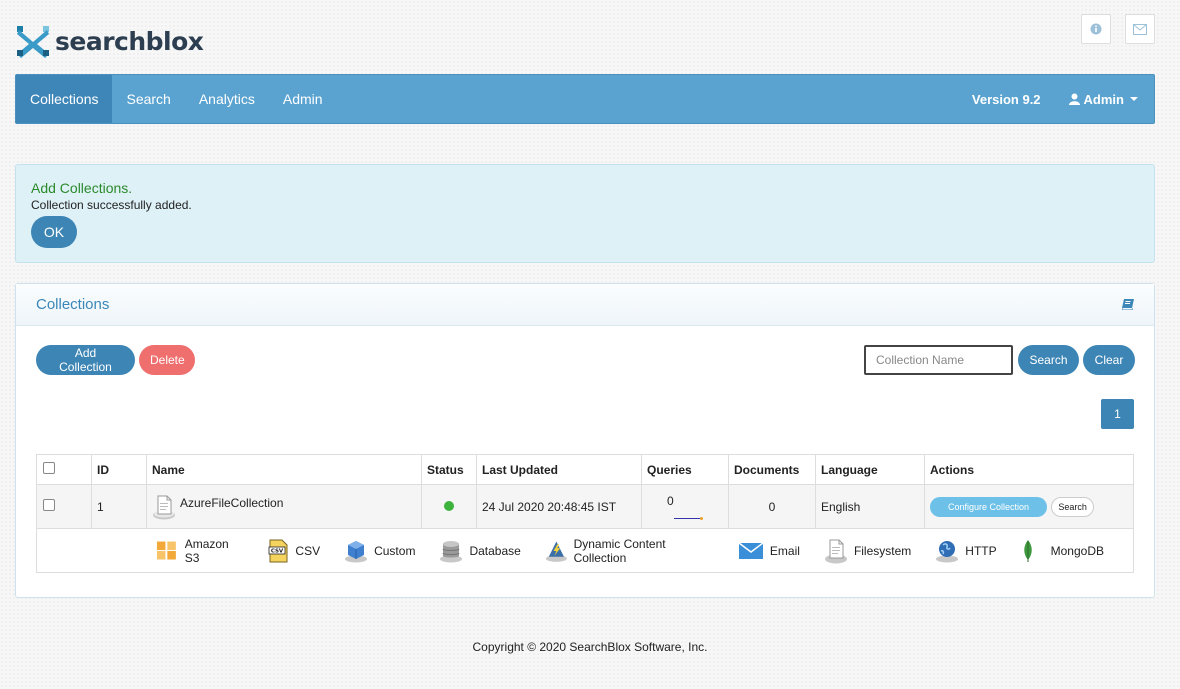 The height and width of the screenshot is (689, 1180). I want to click on row-search-button: Search, so click(1072, 506).